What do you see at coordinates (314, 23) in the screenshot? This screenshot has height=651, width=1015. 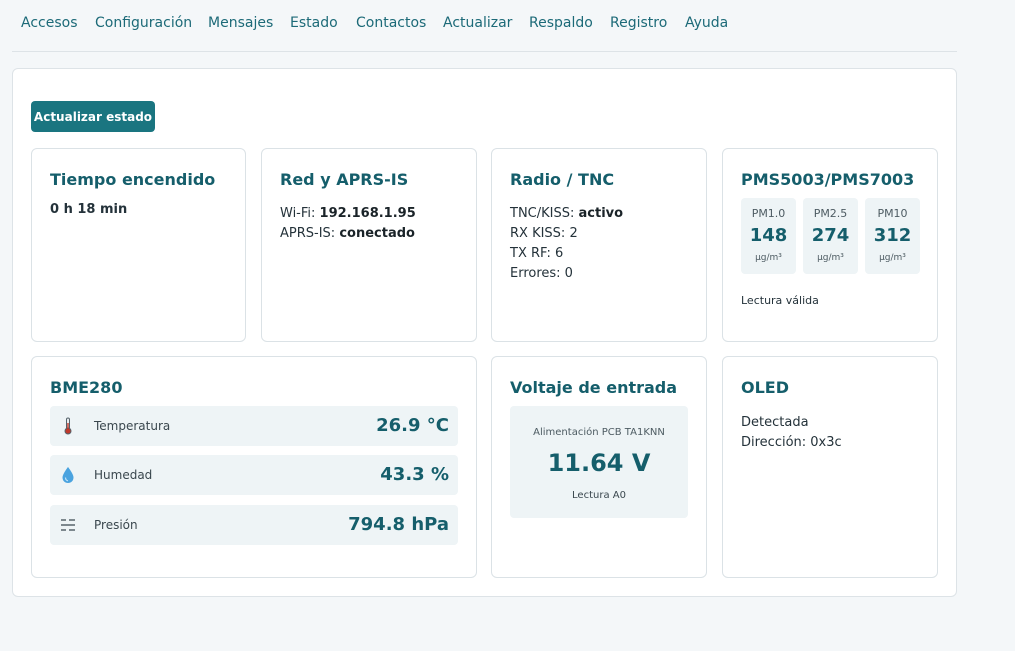 I see `nav-estado: Estado` at bounding box center [314, 23].